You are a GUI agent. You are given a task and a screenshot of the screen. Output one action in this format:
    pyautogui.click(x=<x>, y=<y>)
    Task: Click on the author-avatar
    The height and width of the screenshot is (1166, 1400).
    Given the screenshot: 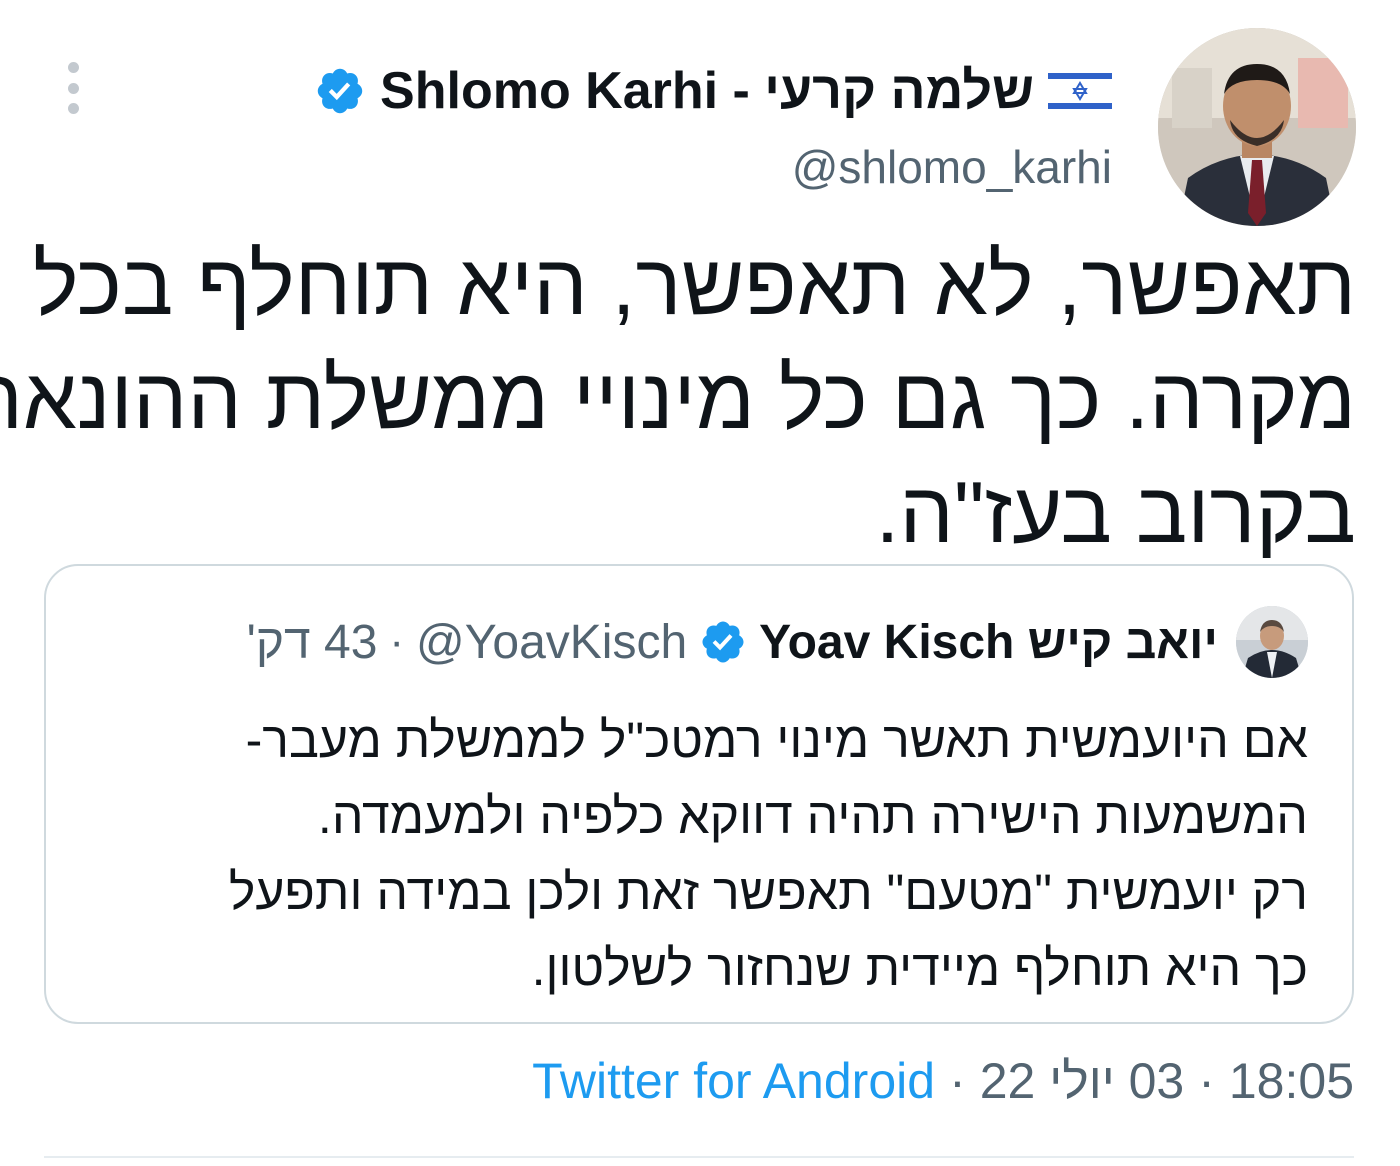 What is the action you would take?
    pyautogui.click(x=1257, y=127)
    